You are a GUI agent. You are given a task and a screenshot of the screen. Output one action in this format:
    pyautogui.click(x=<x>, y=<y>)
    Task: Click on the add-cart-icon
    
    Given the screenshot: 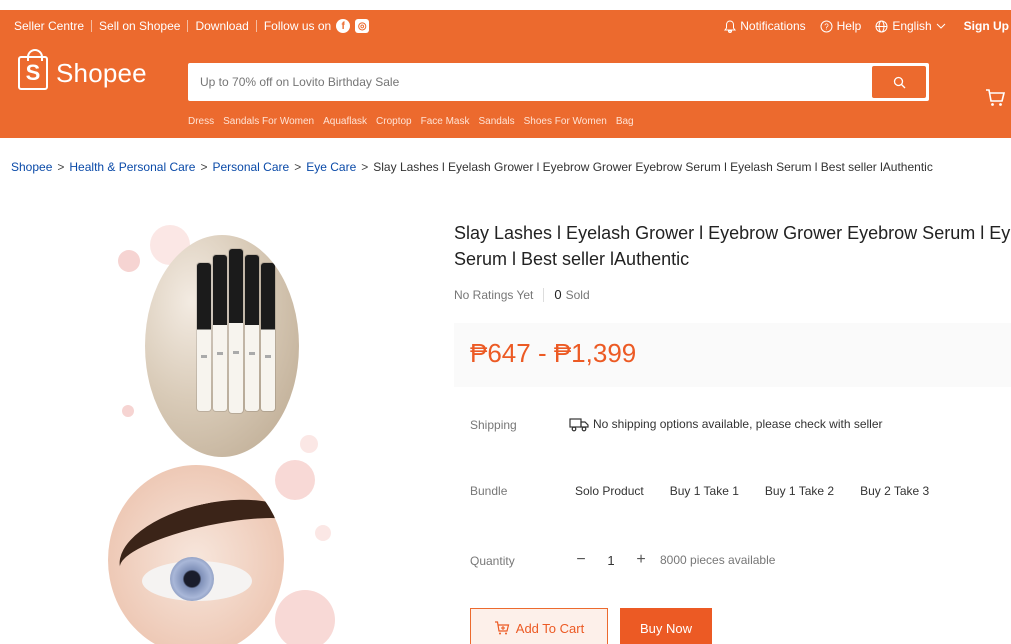 What is the action you would take?
    pyautogui.click(x=502, y=628)
    